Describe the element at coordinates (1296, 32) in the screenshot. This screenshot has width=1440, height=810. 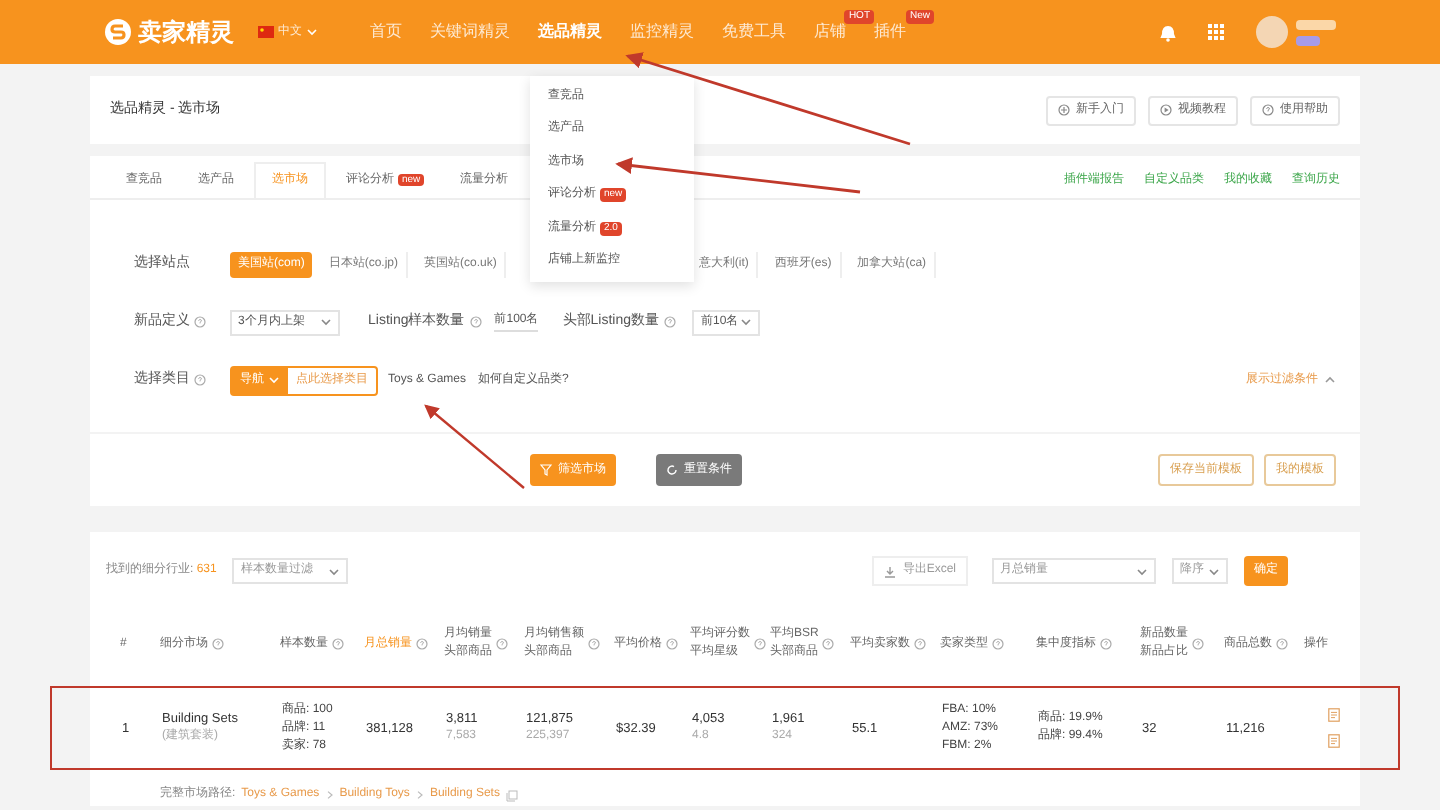
I see `avatar-icon` at that location.